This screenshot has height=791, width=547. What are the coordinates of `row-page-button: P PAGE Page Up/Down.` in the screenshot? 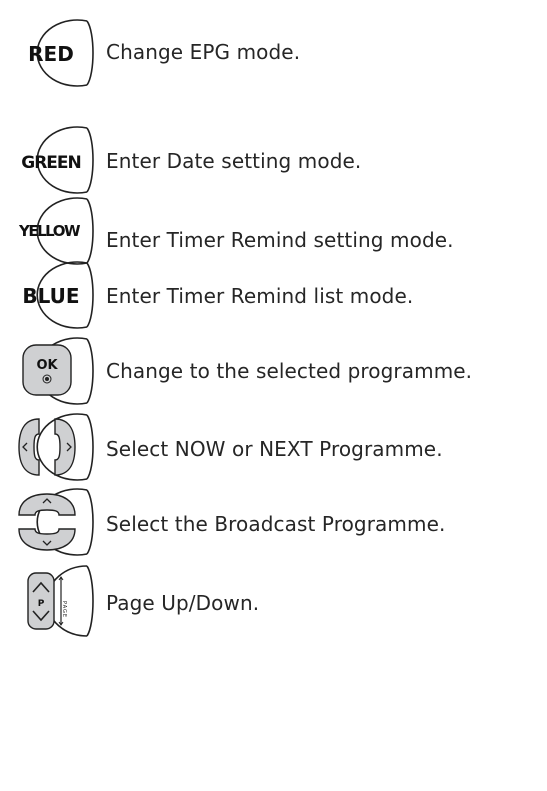 It's located at (273, 599).